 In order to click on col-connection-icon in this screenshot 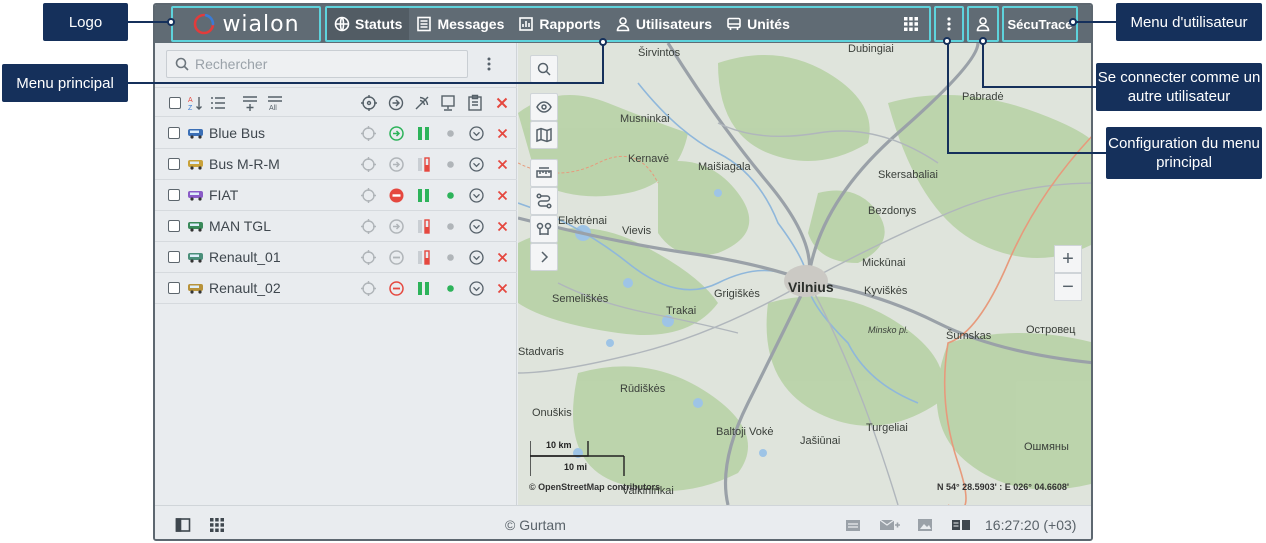, I will do `click(422, 103)`.